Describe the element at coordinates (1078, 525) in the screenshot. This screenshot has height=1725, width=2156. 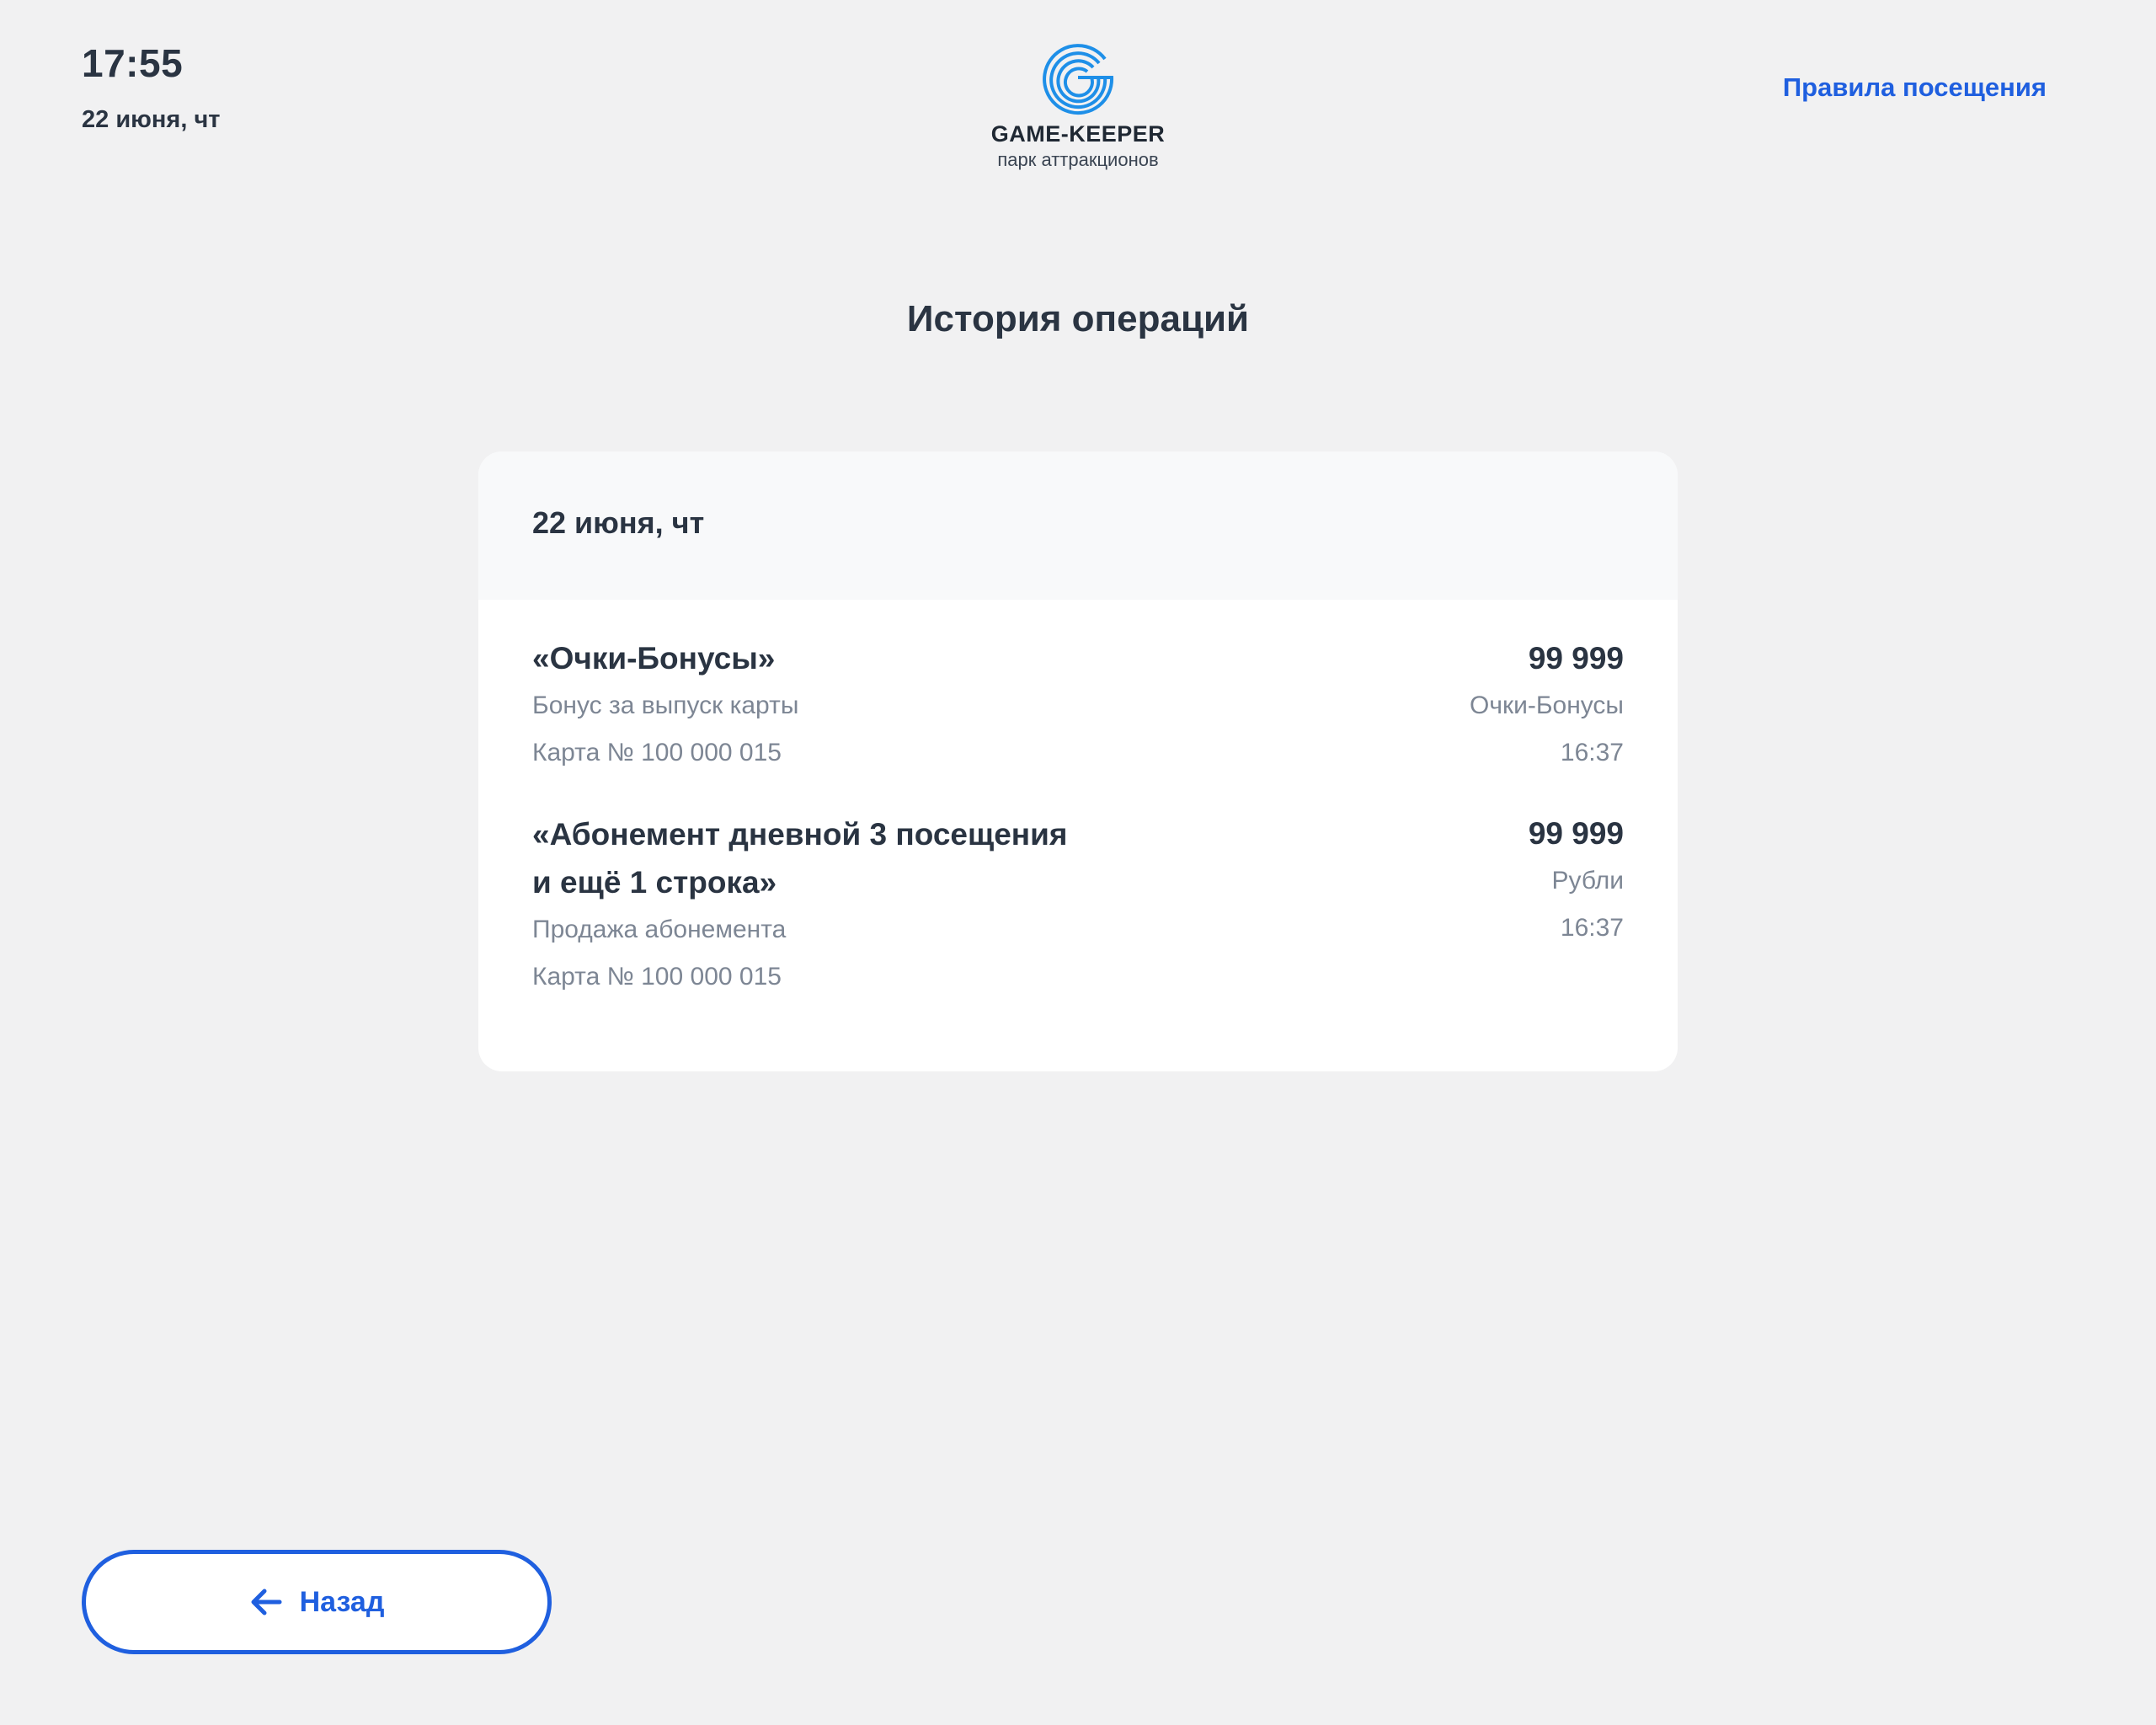
I see `history-group-date: 22 июня, чт` at that location.